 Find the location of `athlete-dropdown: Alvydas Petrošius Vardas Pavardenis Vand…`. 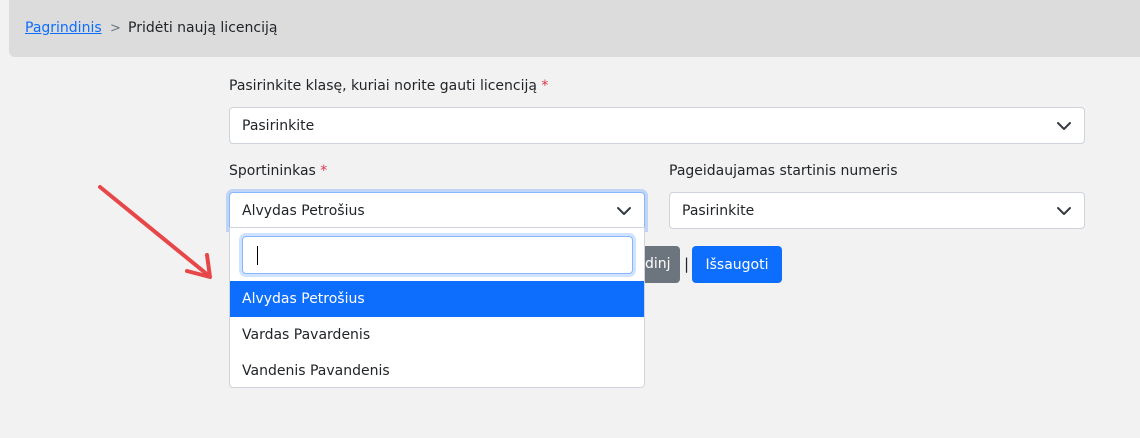

athlete-dropdown: Alvydas Petrošius Vardas Pavardenis Vand… is located at coordinates (437, 307).